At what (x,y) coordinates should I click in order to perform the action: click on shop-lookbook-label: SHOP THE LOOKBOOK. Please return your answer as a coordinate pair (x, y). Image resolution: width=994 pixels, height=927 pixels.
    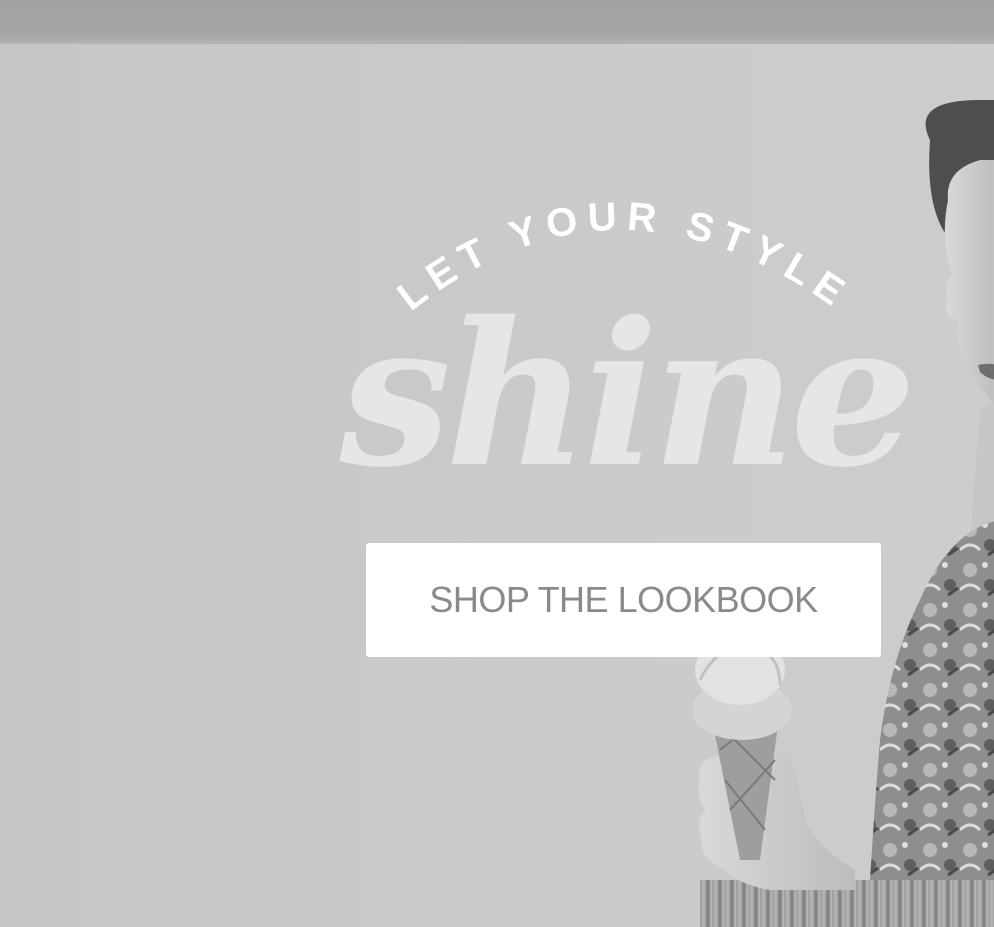
    Looking at the image, I should click on (623, 599).